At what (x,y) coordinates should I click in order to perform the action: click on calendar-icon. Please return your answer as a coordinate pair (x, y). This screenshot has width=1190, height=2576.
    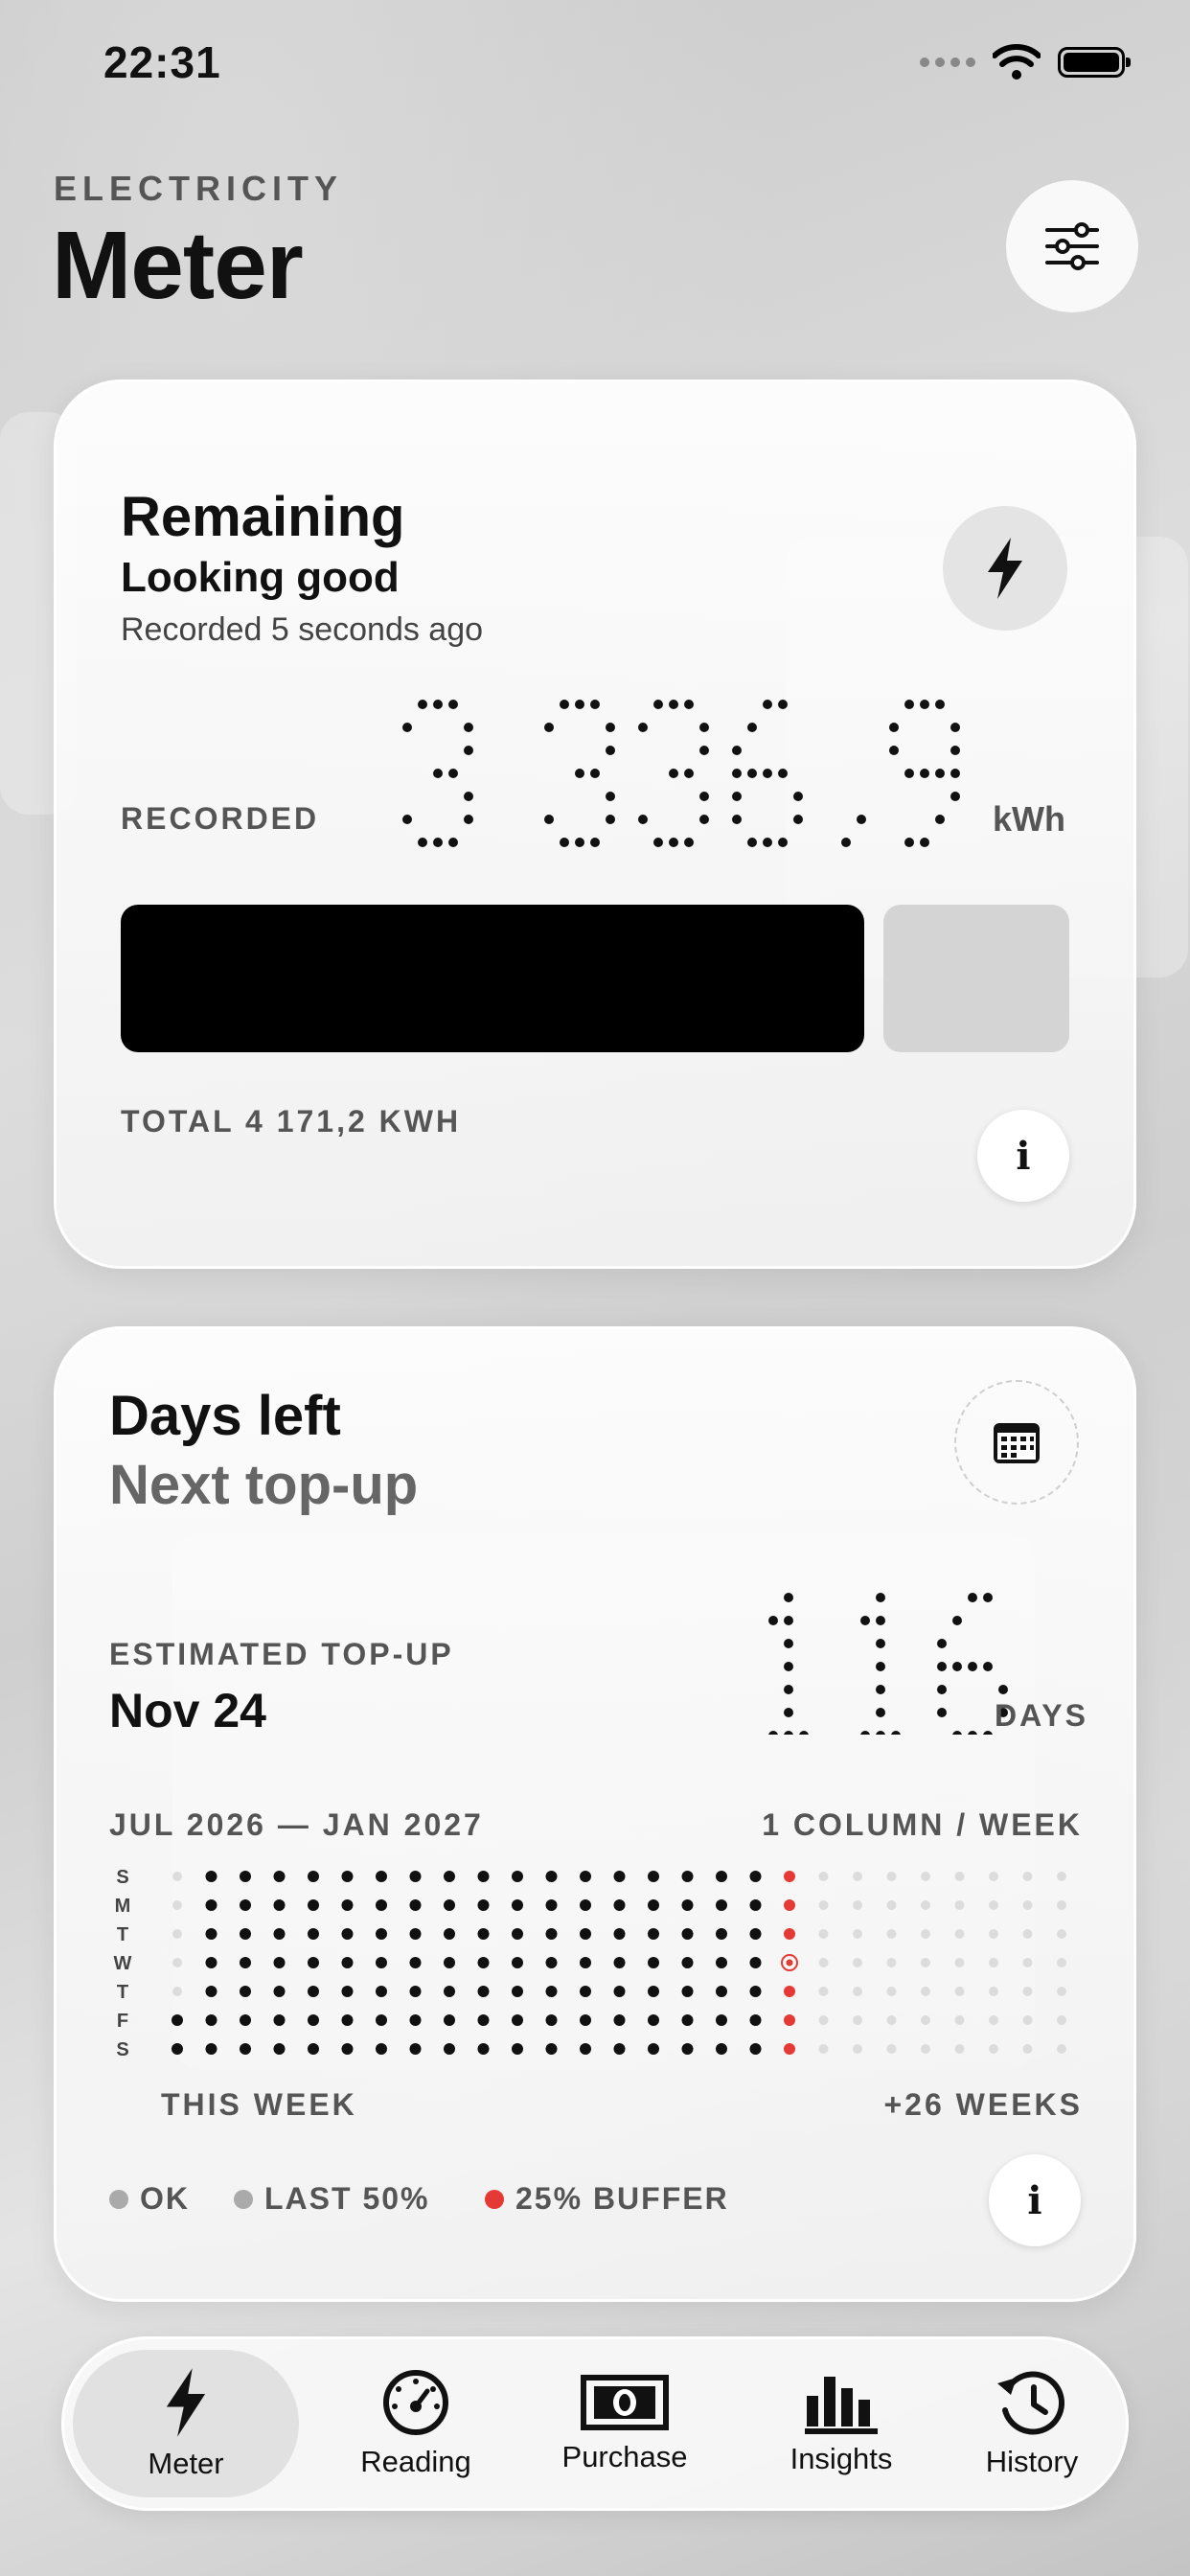
    Looking at the image, I should click on (1017, 1443).